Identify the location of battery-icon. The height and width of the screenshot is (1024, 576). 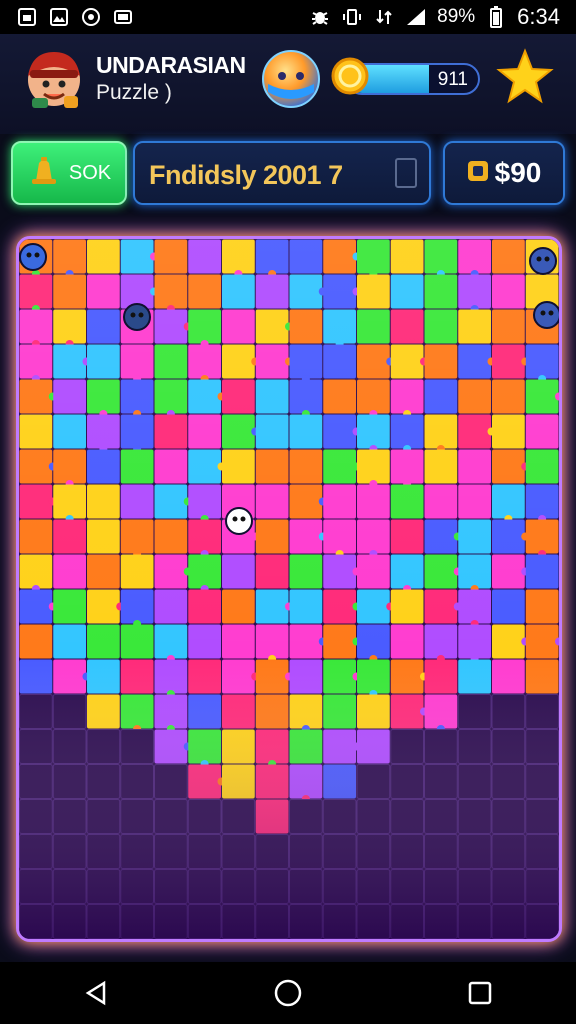
(496, 17).